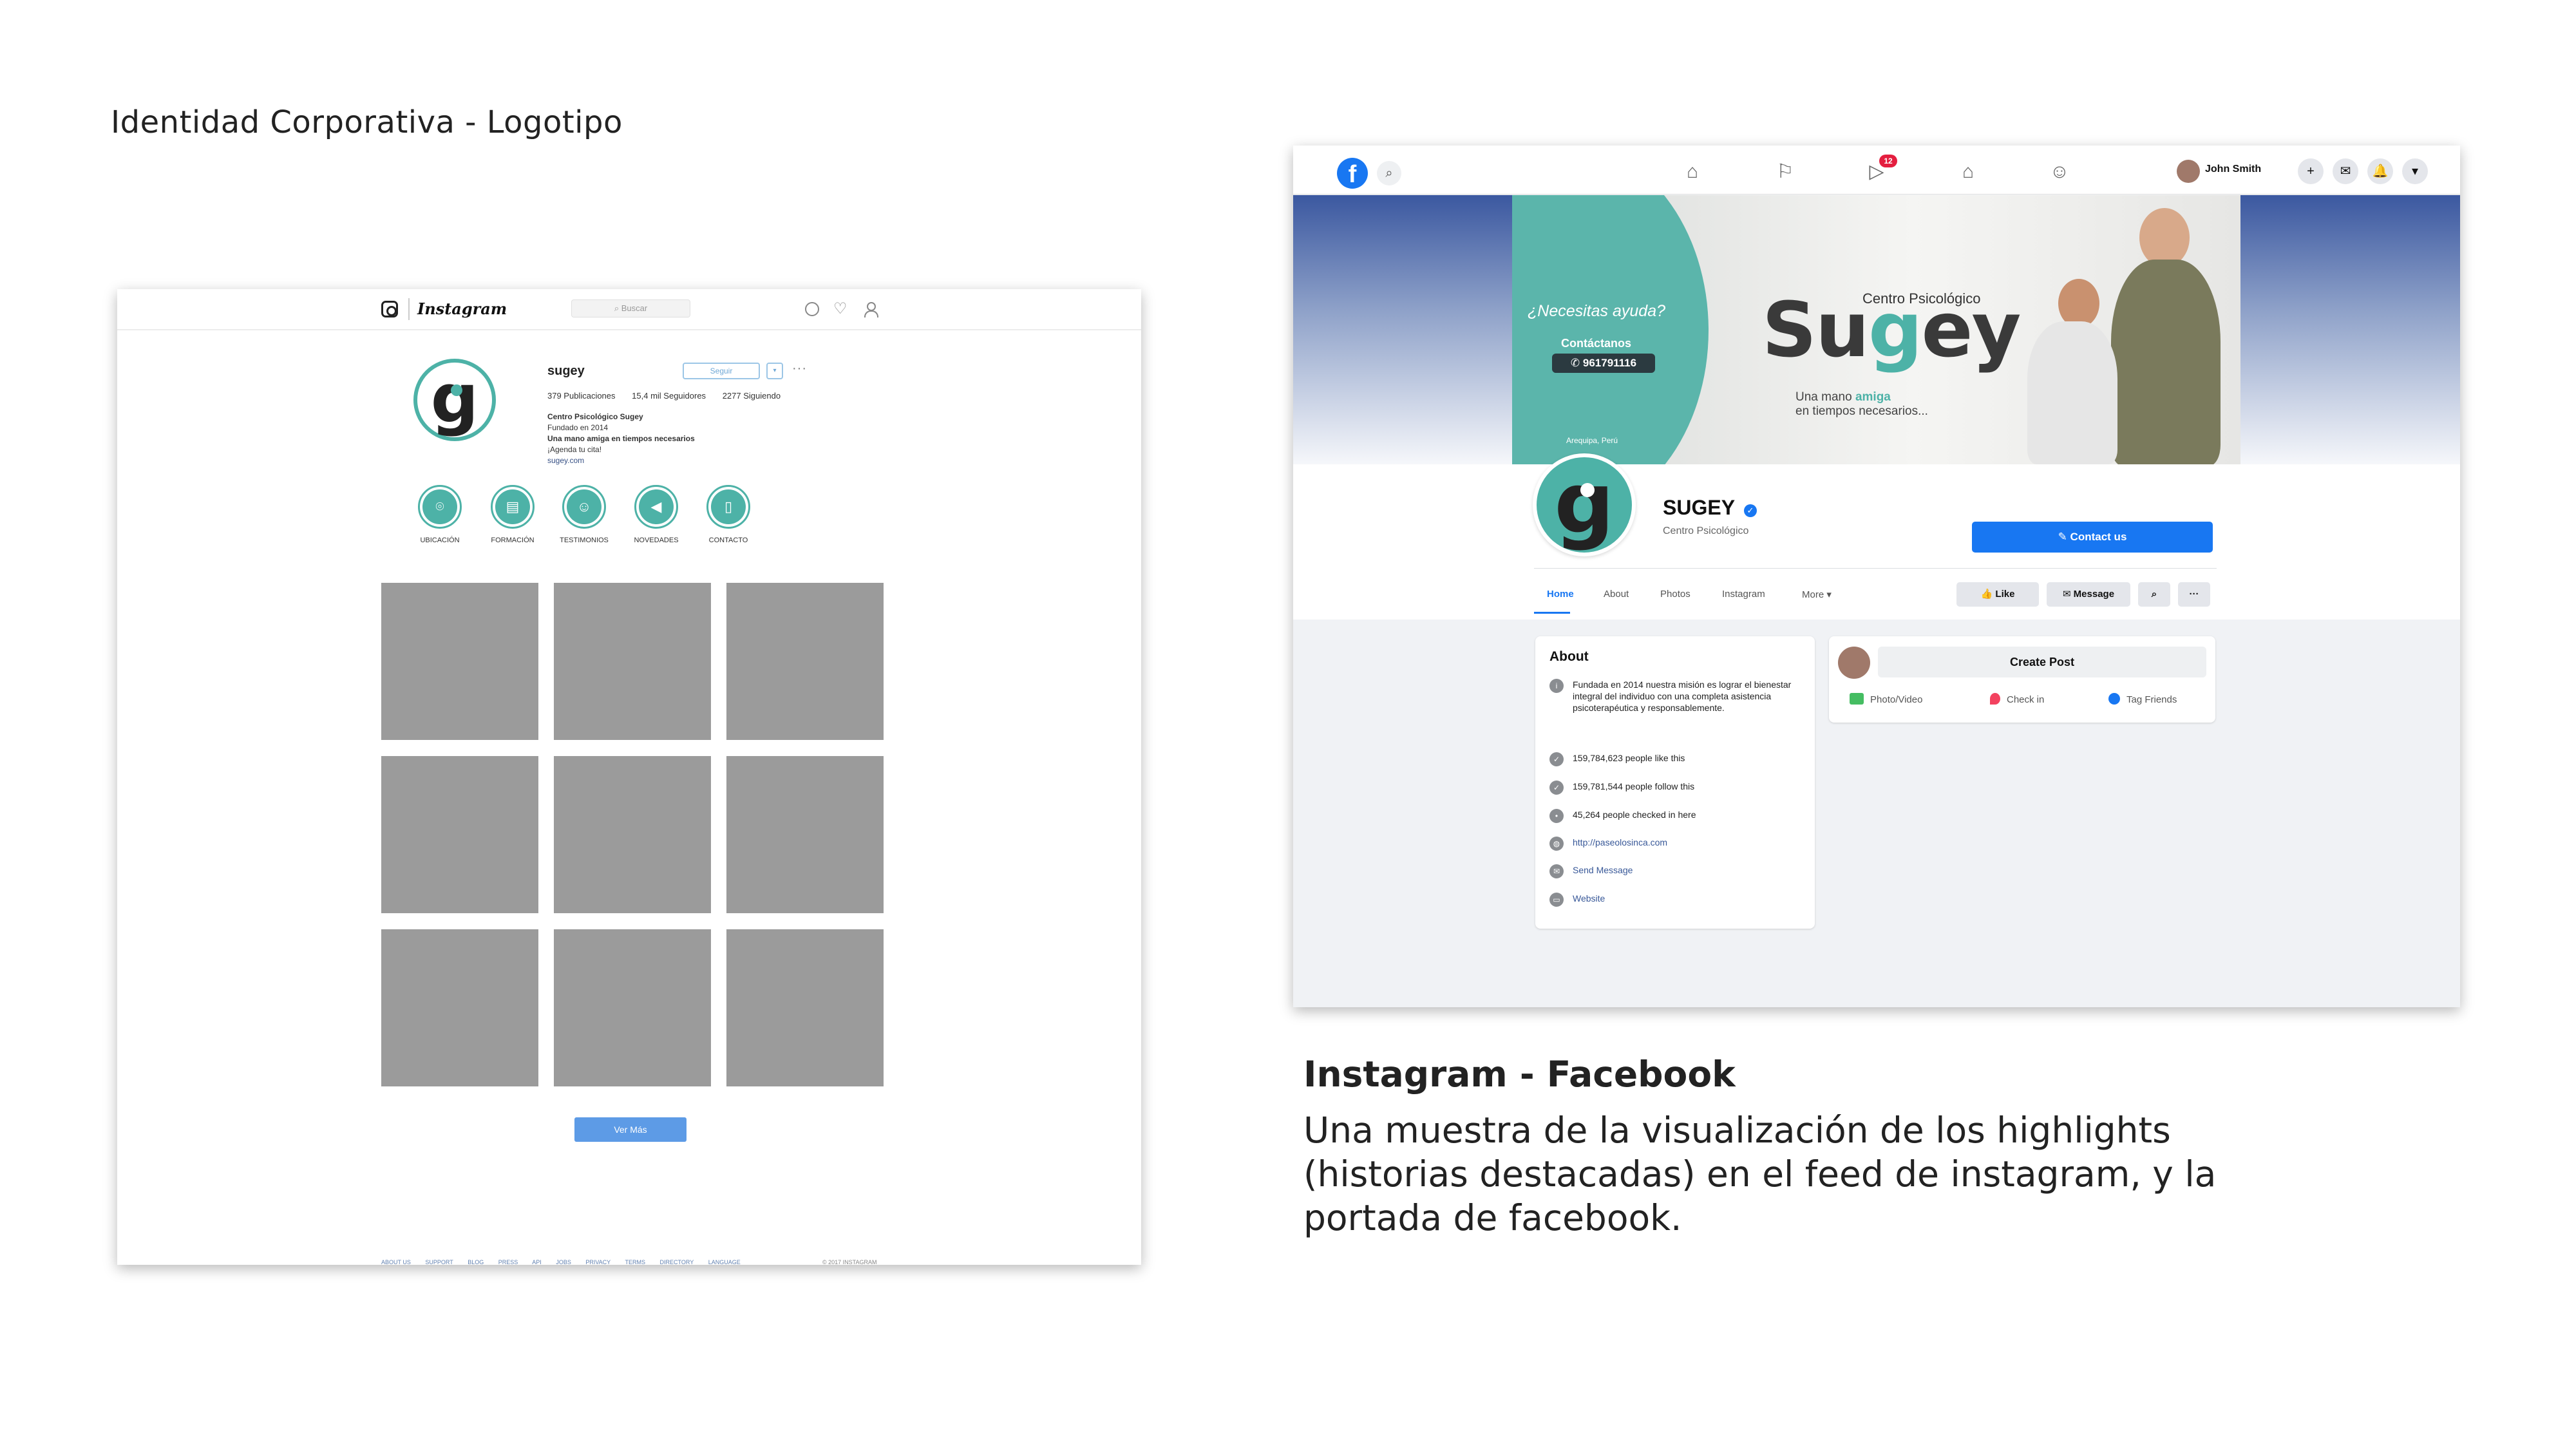 Image resolution: width=2576 pixels, height=1449 pixels. I want to click on tab-about: About, so click(1616, 594).